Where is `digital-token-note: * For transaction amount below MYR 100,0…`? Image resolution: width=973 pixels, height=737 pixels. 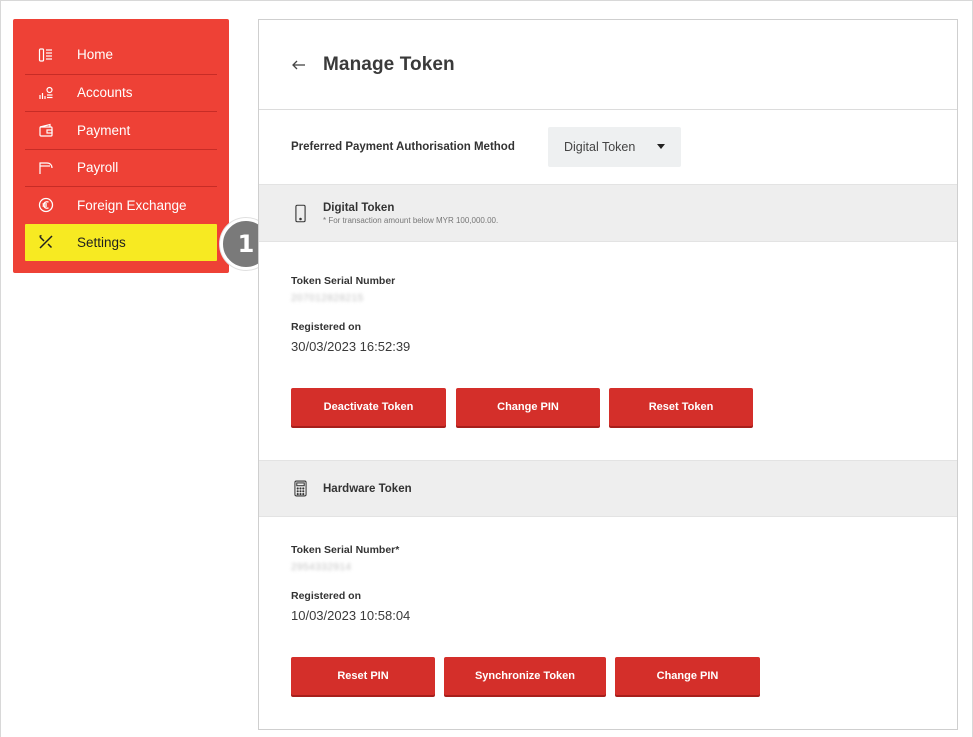 digital-token-note: * For transaction amount below MYR 100,0… is located at coordinates (411, 220).